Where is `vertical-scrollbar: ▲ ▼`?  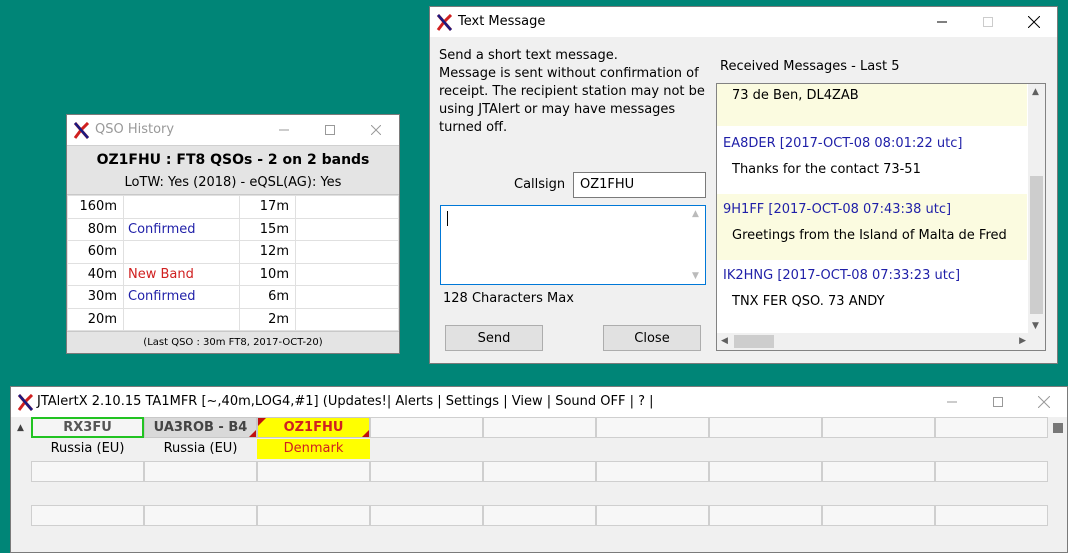
vertical-scrollbar: ▲ ▼ is located at coordinates (1036, 209).